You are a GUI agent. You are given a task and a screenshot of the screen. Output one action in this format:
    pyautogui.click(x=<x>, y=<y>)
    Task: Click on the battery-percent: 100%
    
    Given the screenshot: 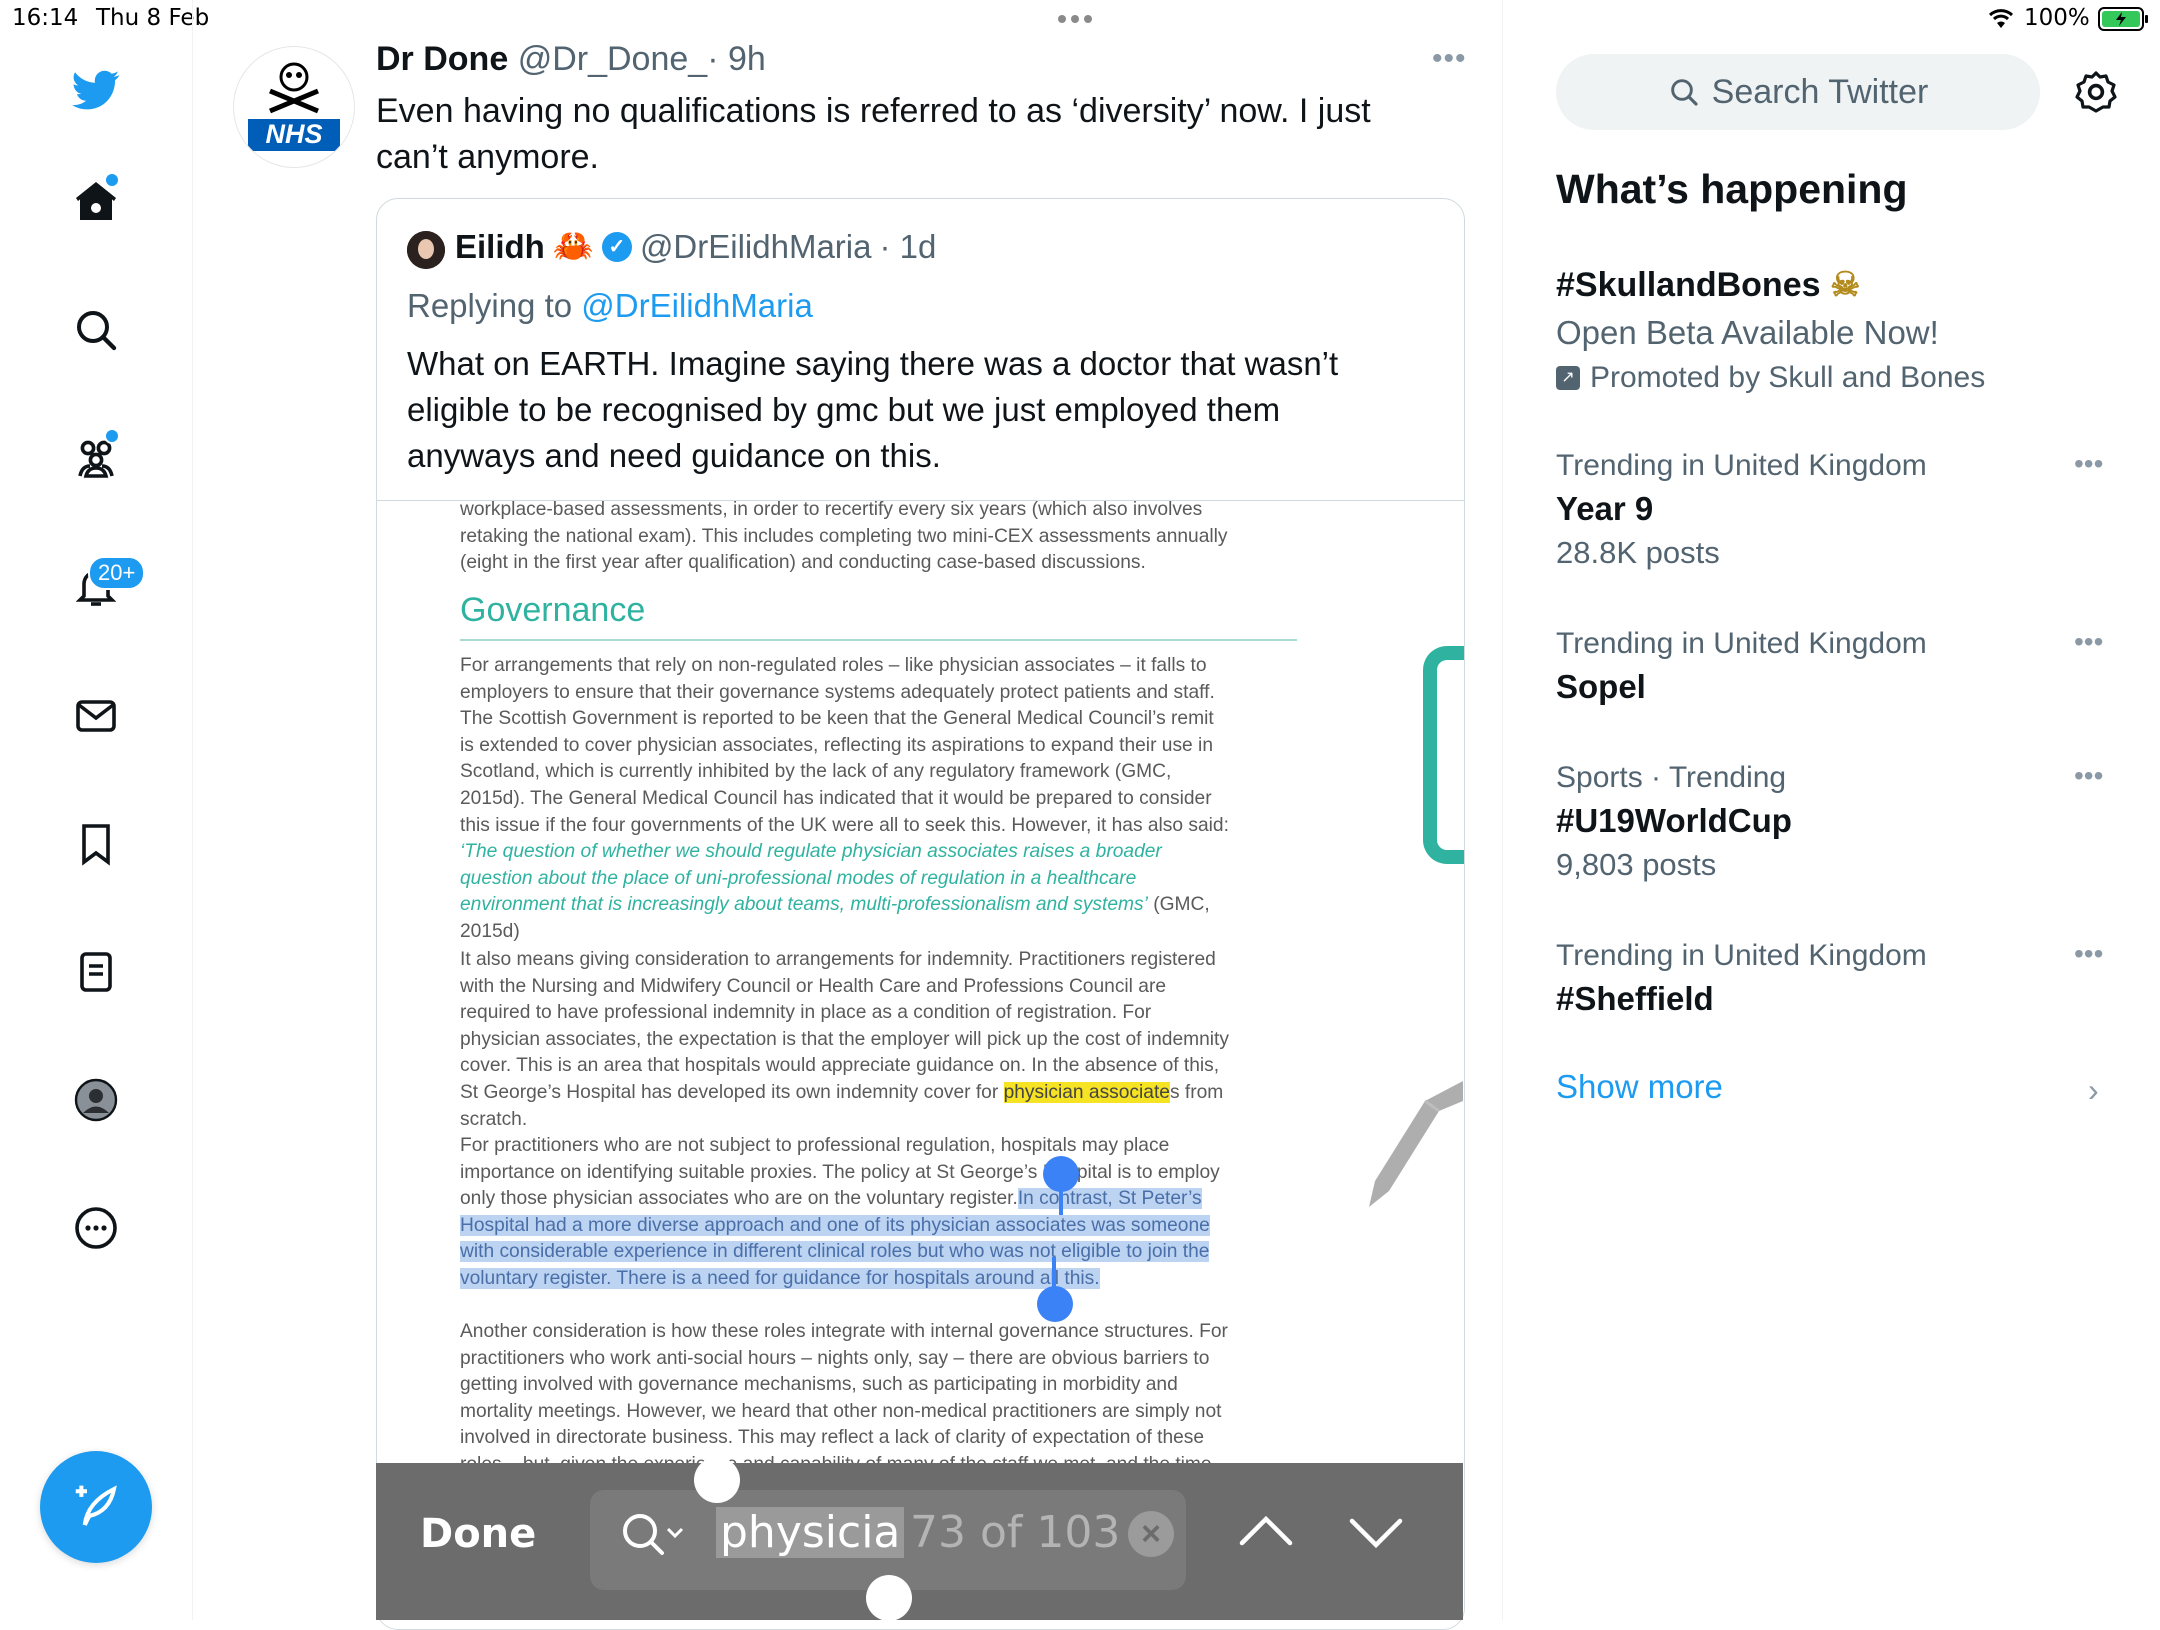 What is the action you would take?
    pyautogui.click(x=2057, y=18)
    